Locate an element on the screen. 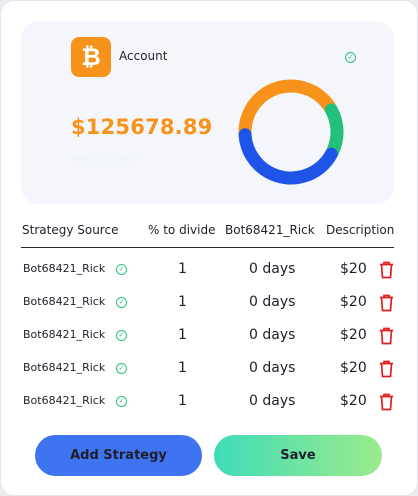 This screenshot has height=496, width=418. donut-segment is located at coordinates (291, 132).